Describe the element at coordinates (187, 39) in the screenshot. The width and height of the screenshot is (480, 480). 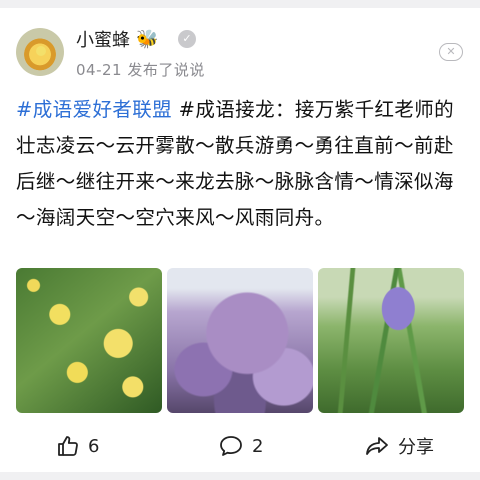
I see `verified-badge-icon: ✓` at that location.